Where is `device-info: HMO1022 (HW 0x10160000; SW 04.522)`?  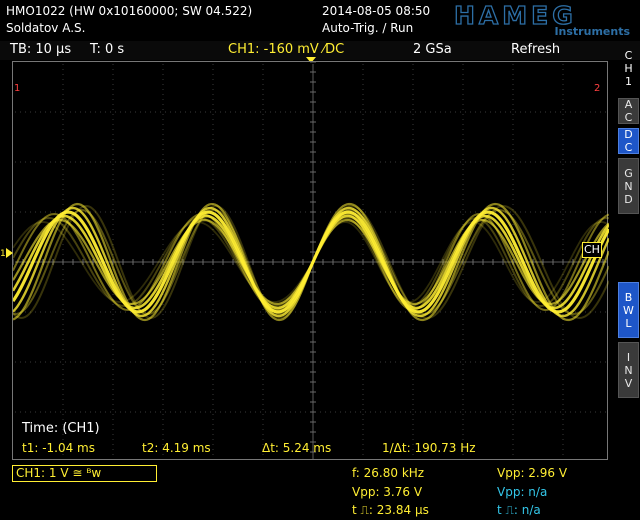
device-info: HMO1022 (HW 0x10160000; SW 04.522) is located at coordinates (129, 11).